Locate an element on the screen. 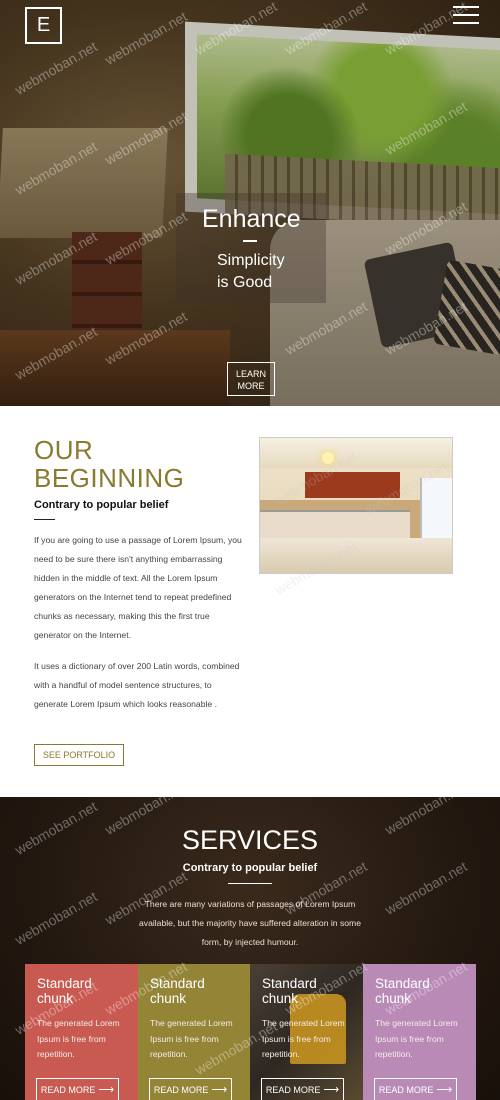  logo: E is located at coordinates (43, 25).